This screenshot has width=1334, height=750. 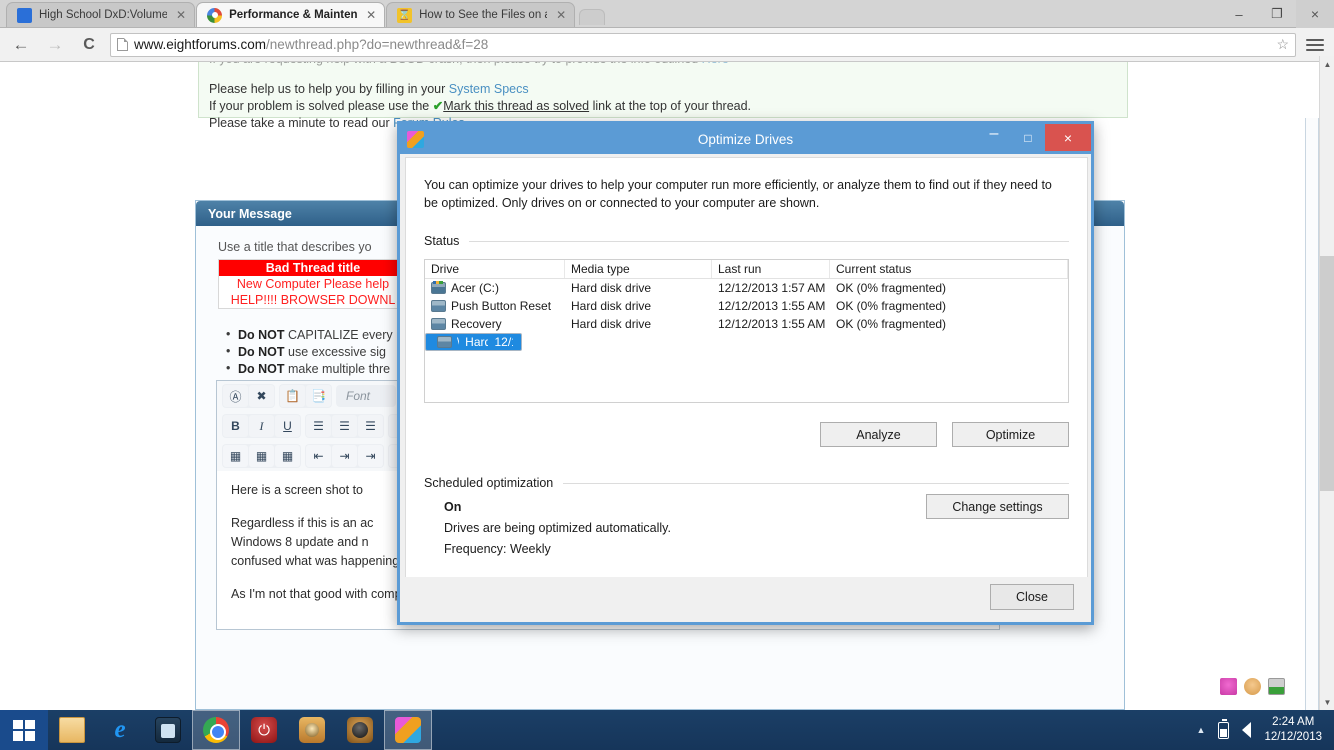 I want to click on scroll-up-icon: ▲, so click(x=1327, y=64).